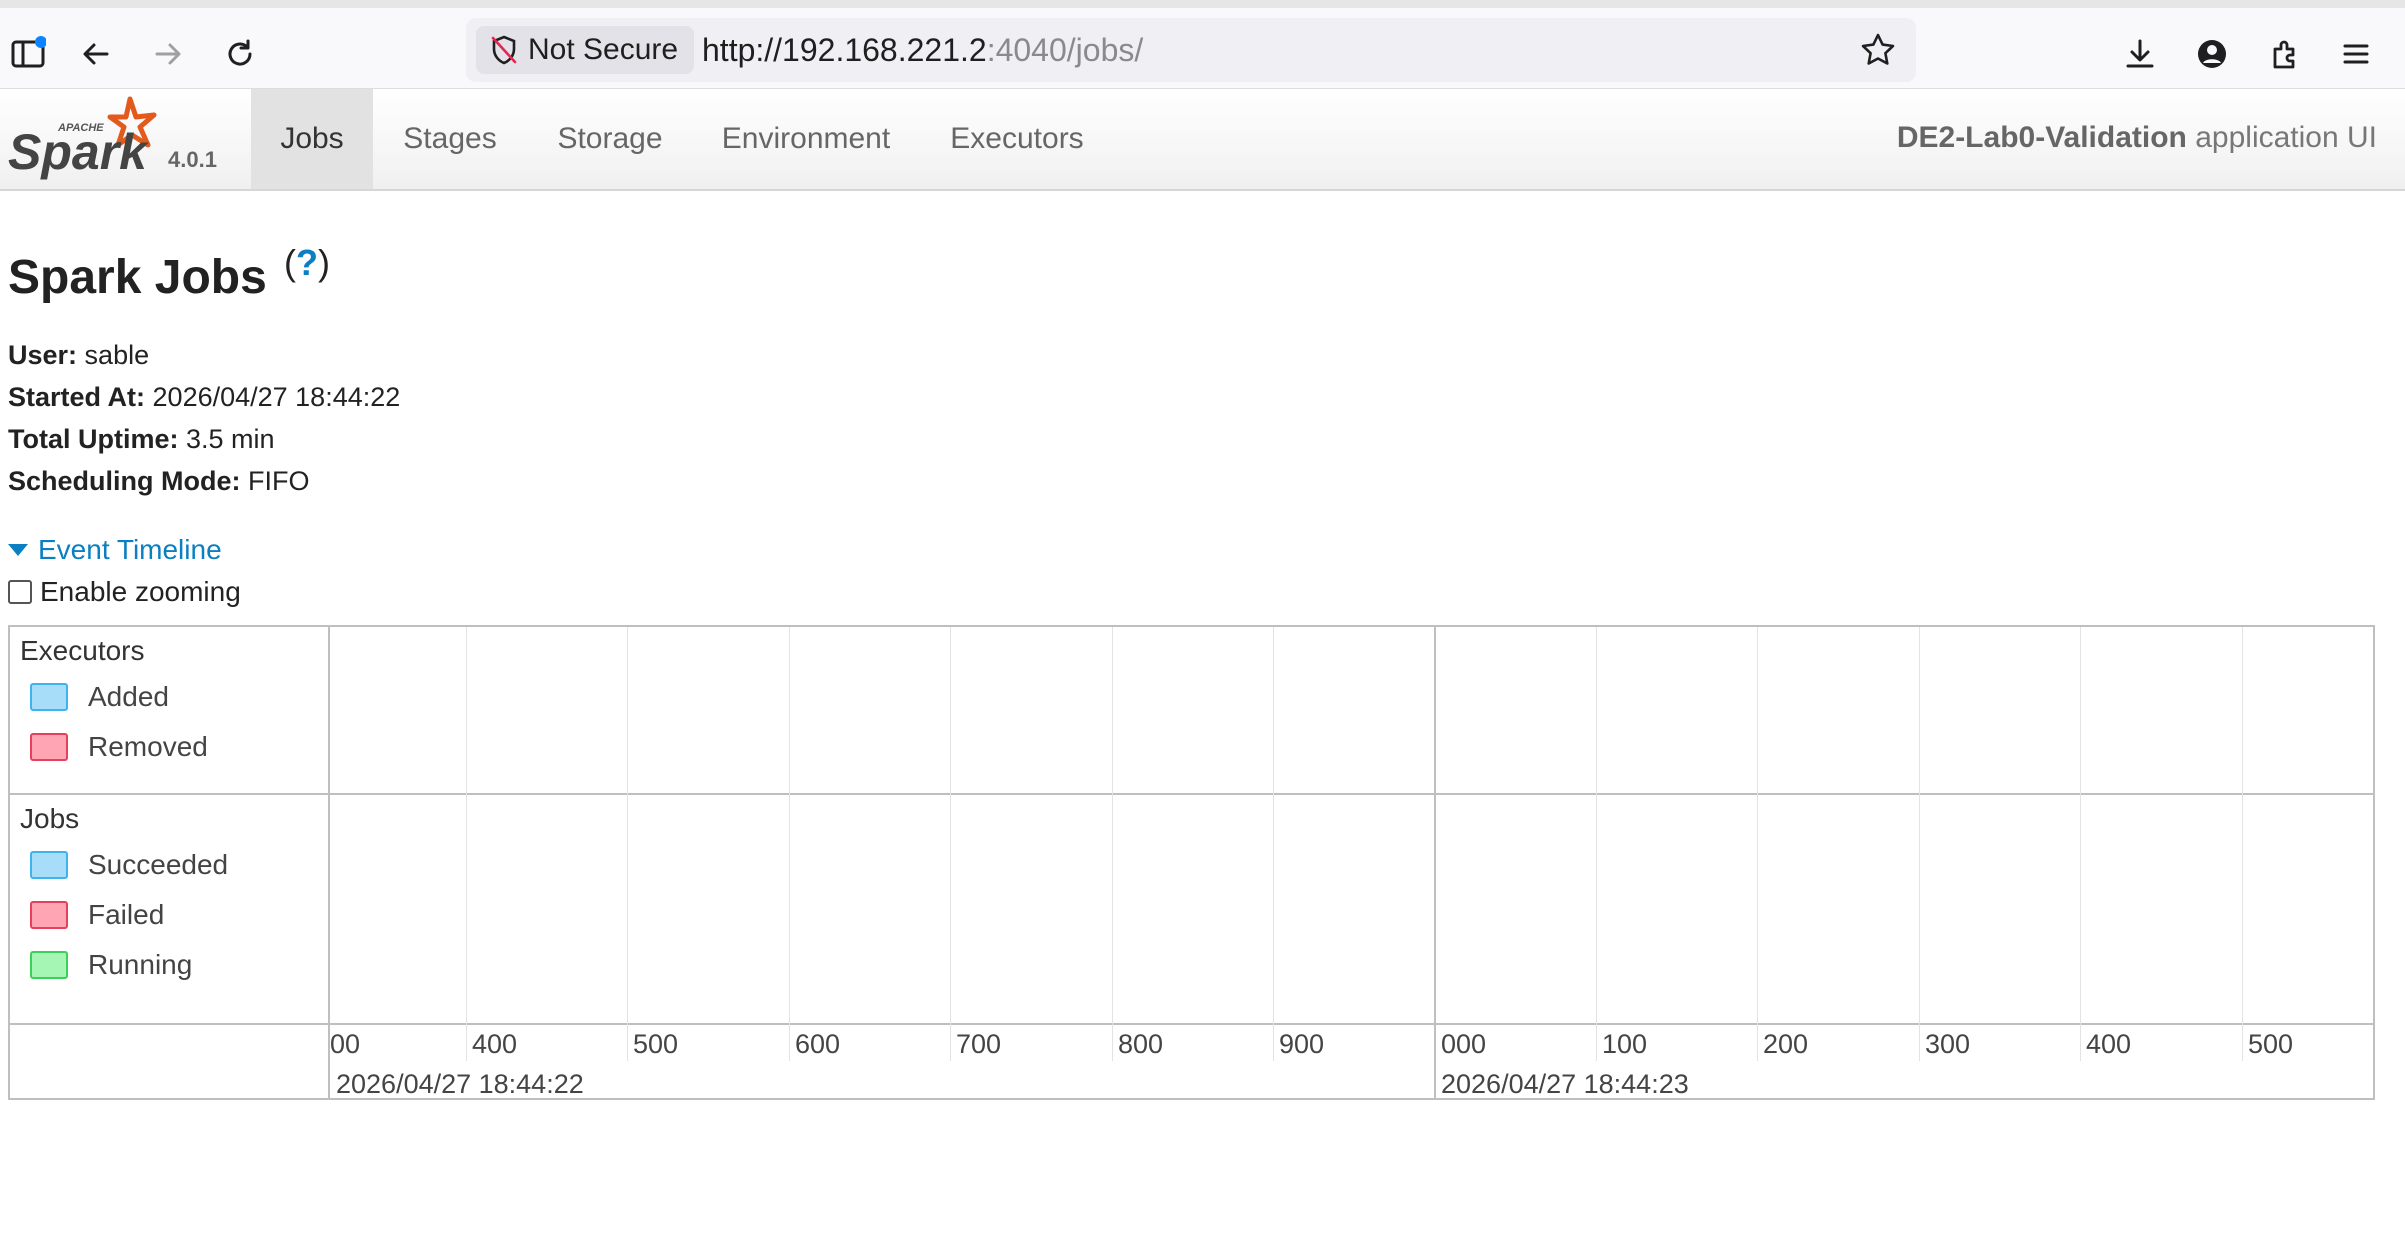  I want to click on enable-zooming-row: Enable zooming, so click(124, 592).